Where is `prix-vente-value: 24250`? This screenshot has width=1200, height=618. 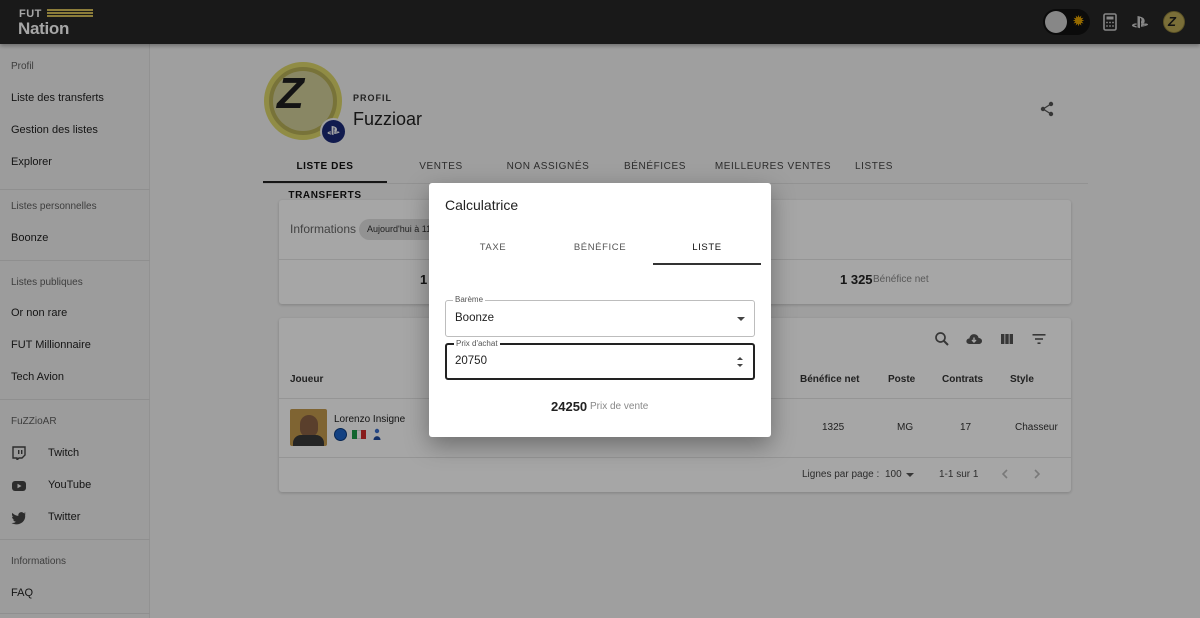
prix-vente-value: 24250 is located at coordinates (569, 406).